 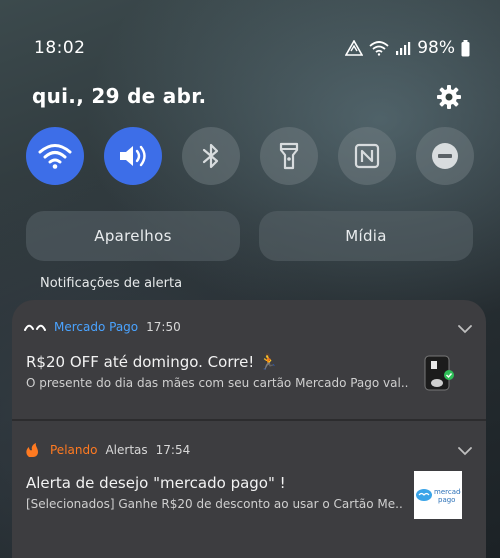 I want to click on wifi-icon, so click(x=55, y=156).